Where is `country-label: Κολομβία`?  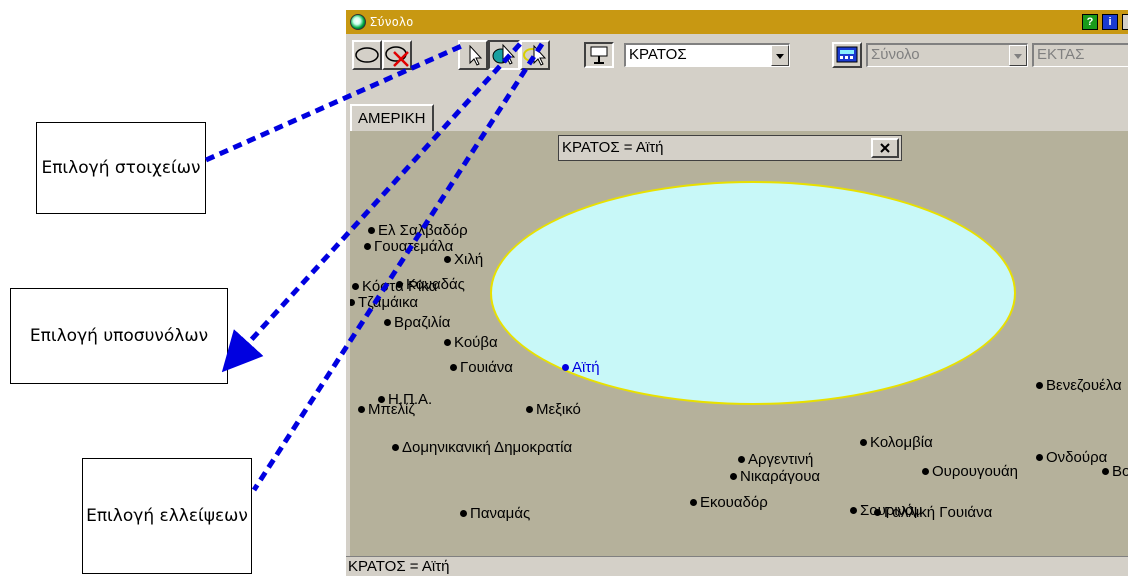 country-label: Κολομβία is located at coordinates (896, 442).